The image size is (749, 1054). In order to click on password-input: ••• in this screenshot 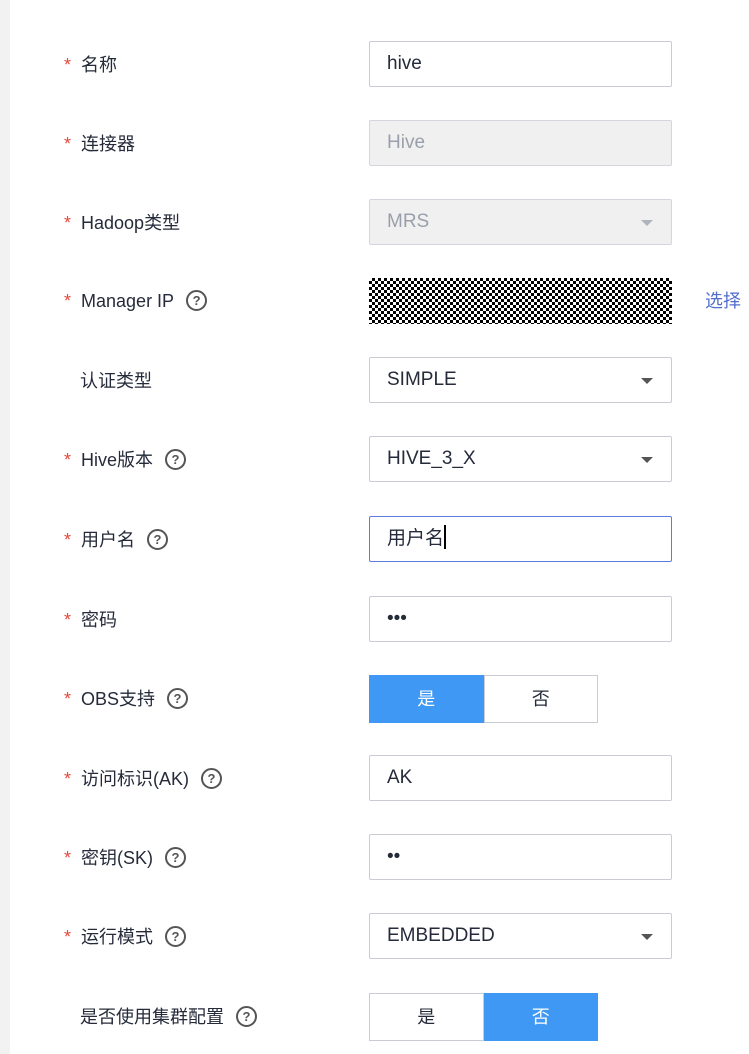, I will do `click(520, 619)`.